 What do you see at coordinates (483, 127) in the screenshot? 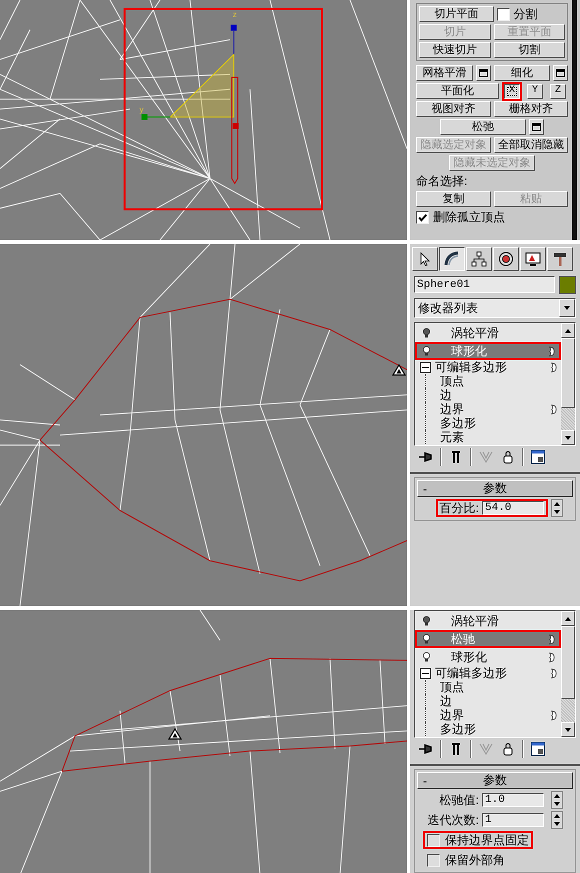
I see `panel-button: 松弛` at bounding box center [483, 127].